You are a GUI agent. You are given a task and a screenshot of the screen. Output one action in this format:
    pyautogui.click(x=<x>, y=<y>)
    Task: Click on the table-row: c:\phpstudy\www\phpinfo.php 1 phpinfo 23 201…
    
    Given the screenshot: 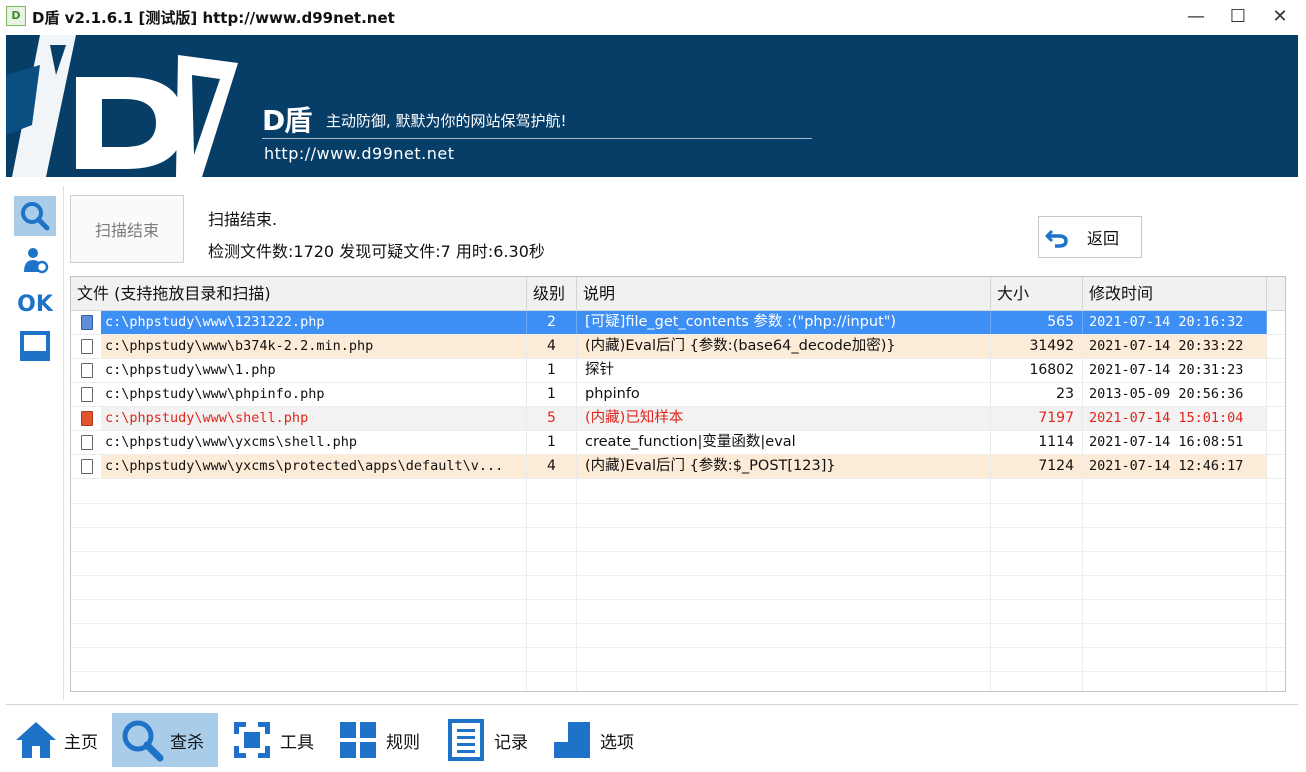 What is the action you would take?
    pyautogui.click(x=678, y=395)
    